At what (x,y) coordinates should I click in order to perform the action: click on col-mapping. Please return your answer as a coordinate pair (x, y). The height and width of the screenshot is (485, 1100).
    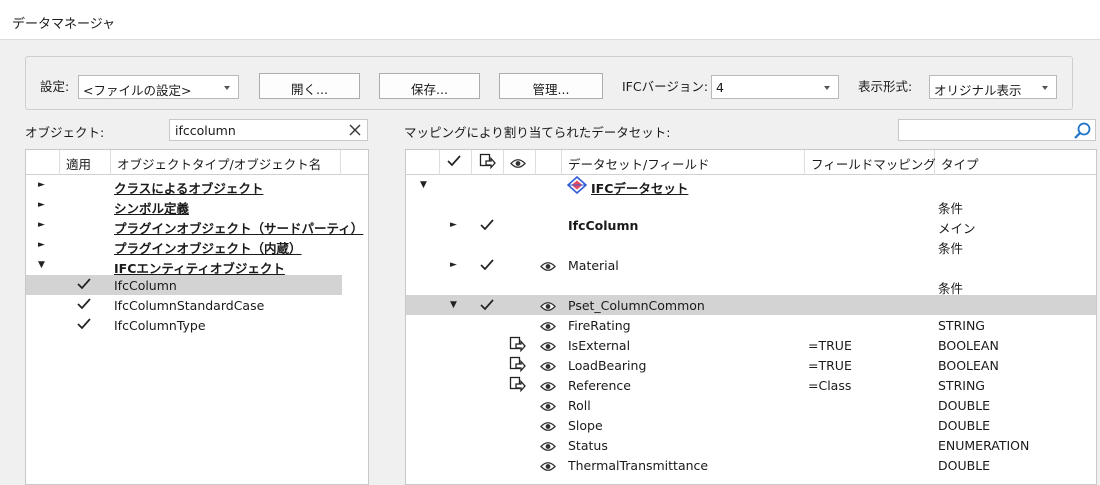
    Looking at the image, I should click on (488, 162).